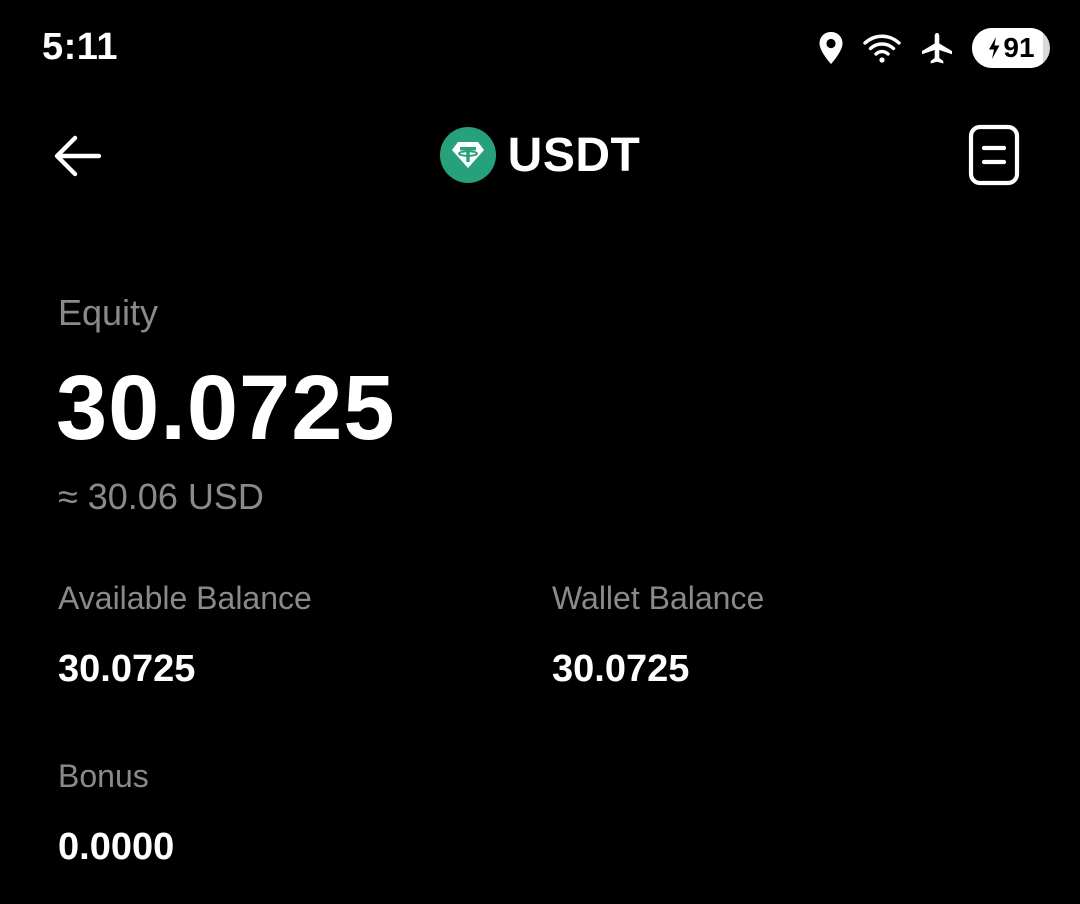  I want to click on available-balance-label: Available Balance, so click(185, 598).